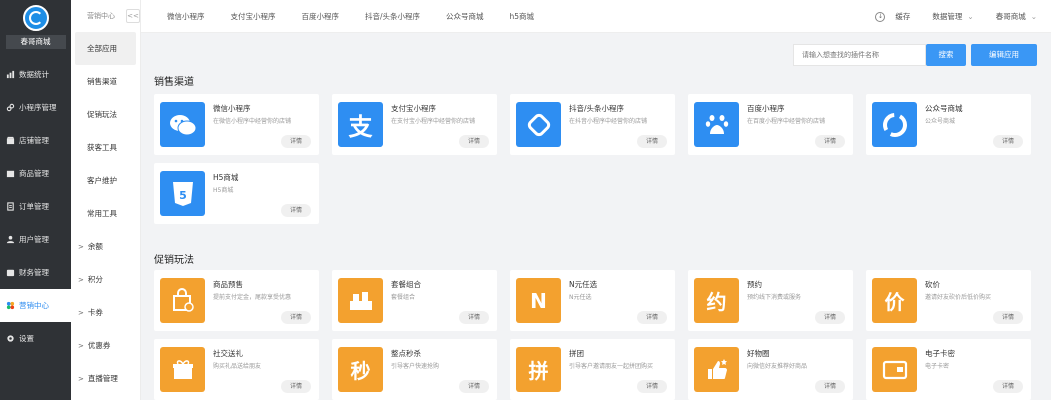  What do you see at coordinates (414, 300) in the screenshot?
I see `promo-card: 套餐组合 套餐组合 详情` at bounding box center [414, 300].